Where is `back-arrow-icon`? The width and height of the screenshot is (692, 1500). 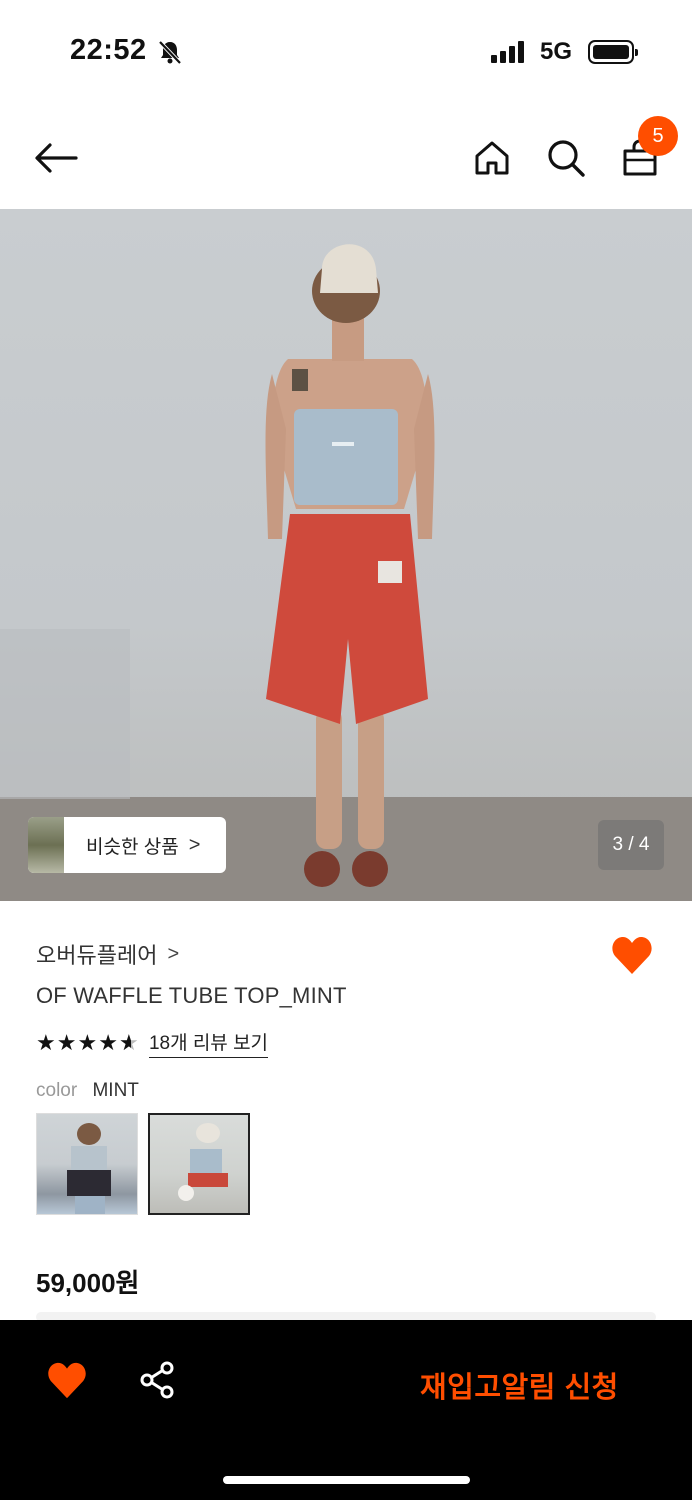
back-arrow-icon is located at coordinates (56, 158).